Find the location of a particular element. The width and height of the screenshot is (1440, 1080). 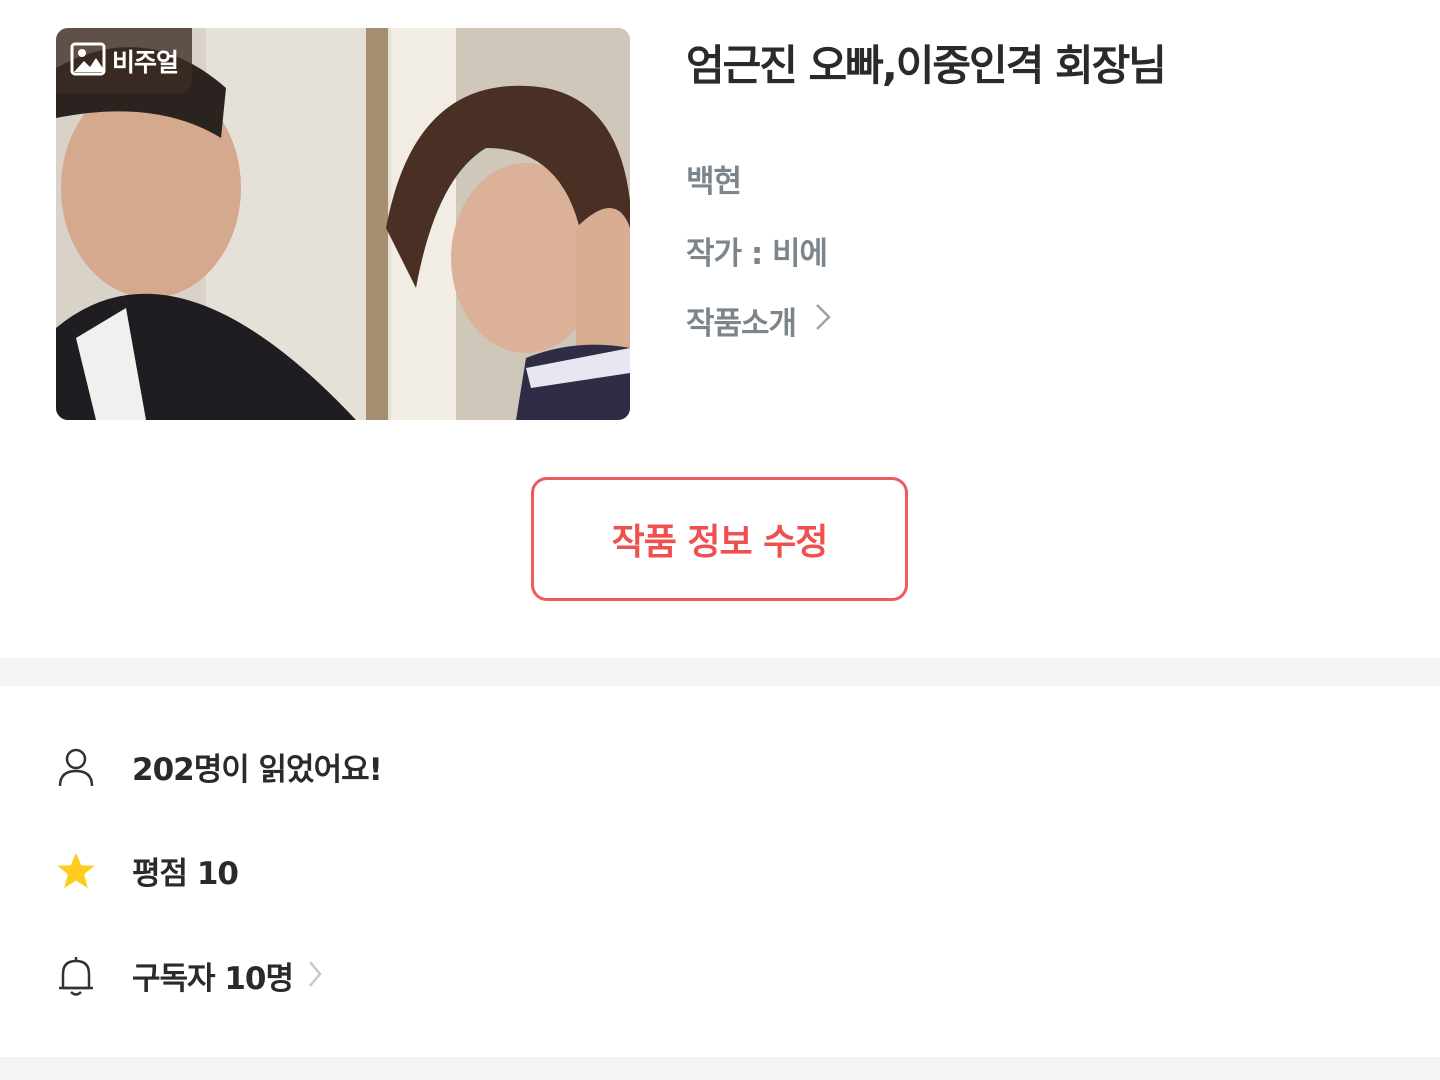

work-intro-link: 작품소개 is located at coordinates (759, 320).